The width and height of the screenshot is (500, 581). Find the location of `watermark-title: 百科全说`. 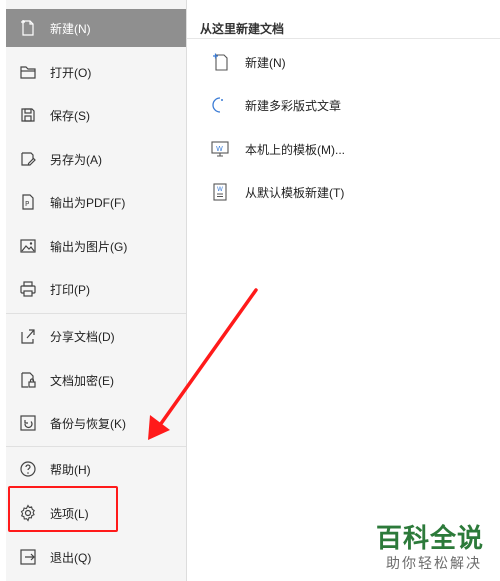

watermark-title: 百科全说 is located at coordinates (430, 539).